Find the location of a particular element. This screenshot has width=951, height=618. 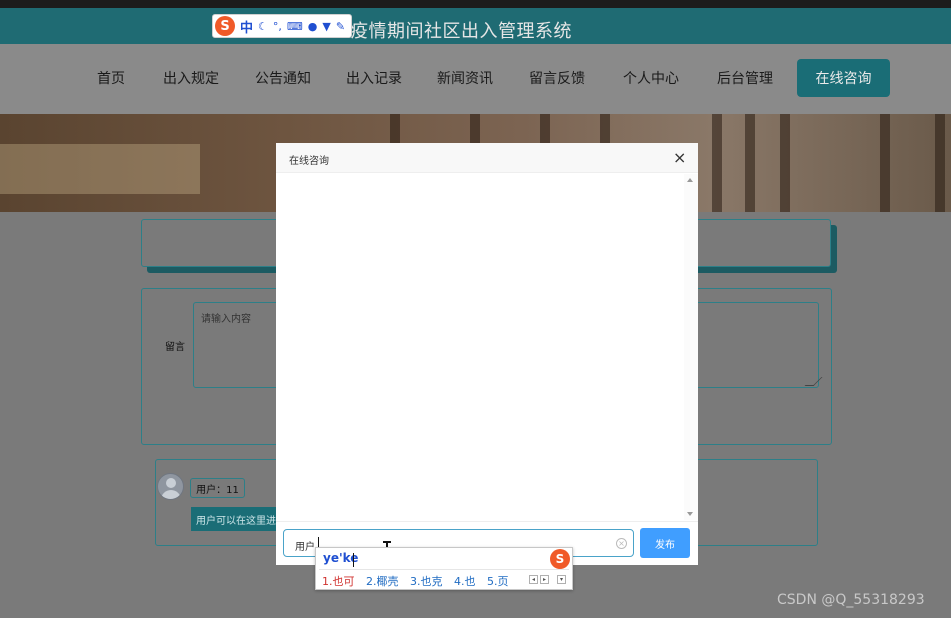

user-icon: ● is located at coordinates (313, 26).